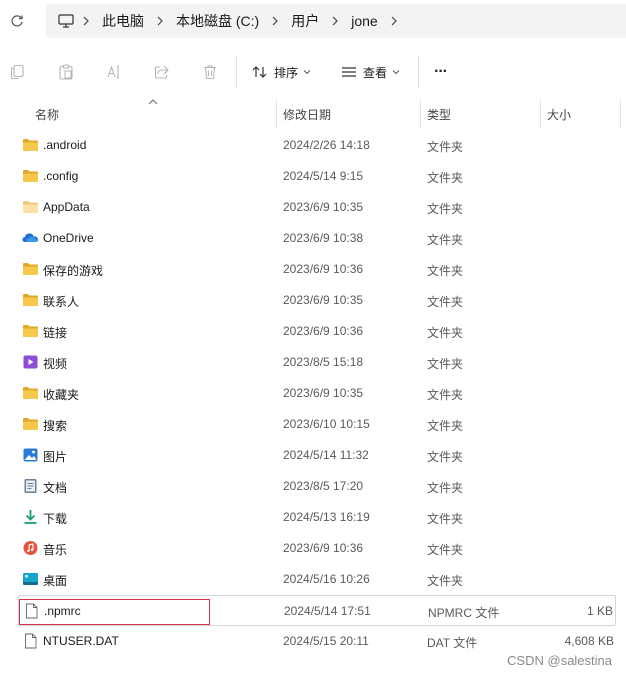 The image size is (626, 676). I want to click on column-size-label: 大小, so click(559, 114).